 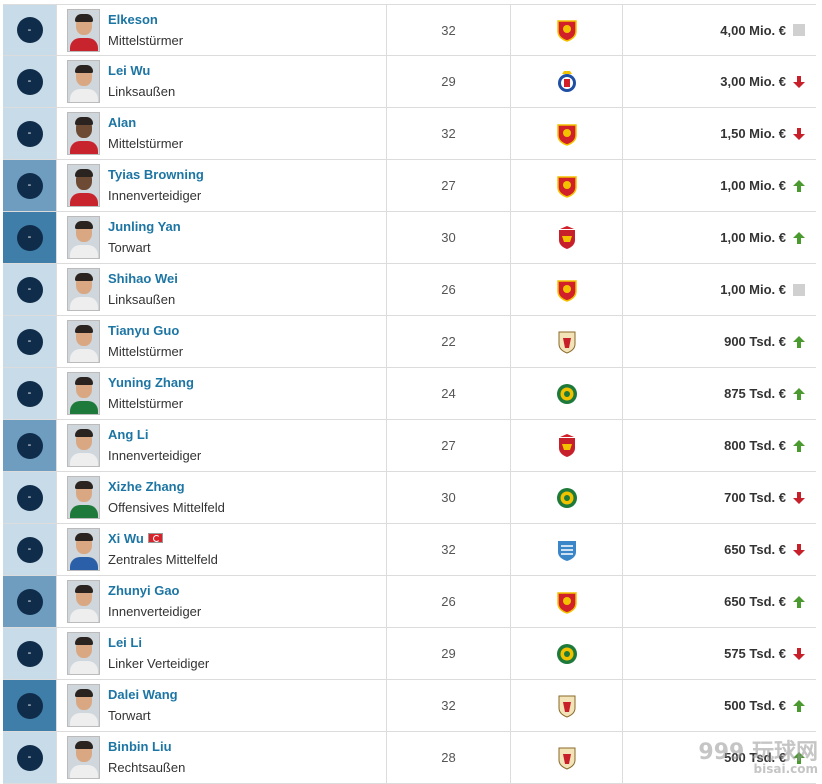 What do you see at coordinates (409, 238) in the screenshot?
I see `table-row: - Junling Yan Torwart 30 1,00 Mio. €` at bounding box center [409, 238].